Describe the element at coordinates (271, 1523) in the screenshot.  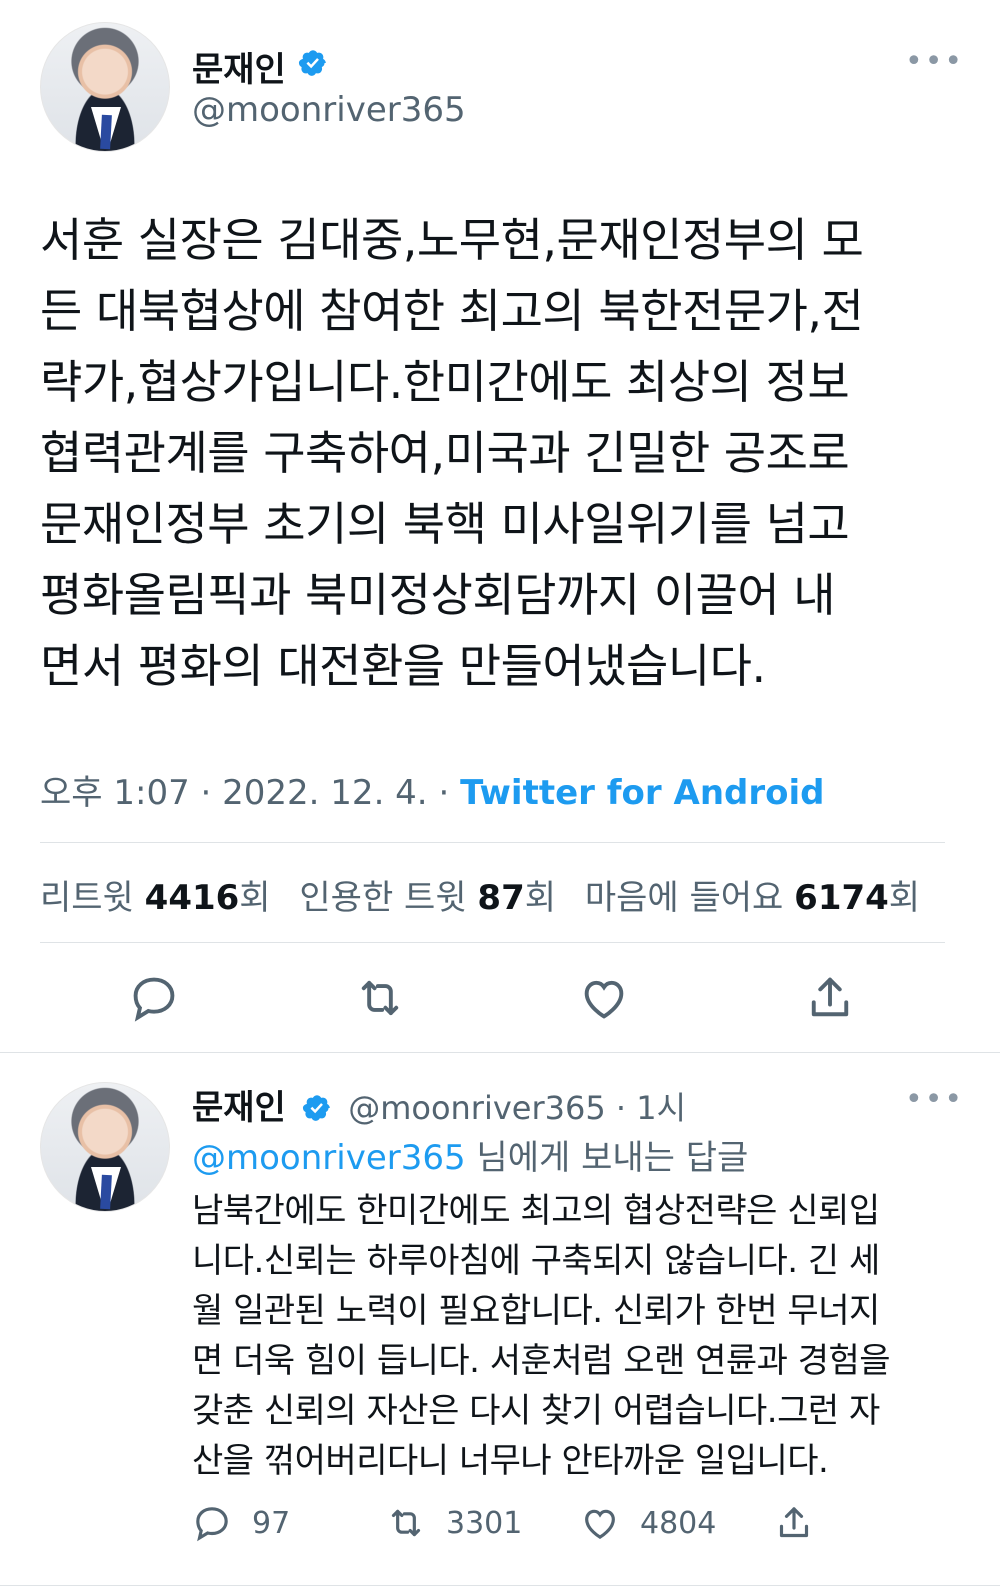
I see `reply-count: 97` at that location.